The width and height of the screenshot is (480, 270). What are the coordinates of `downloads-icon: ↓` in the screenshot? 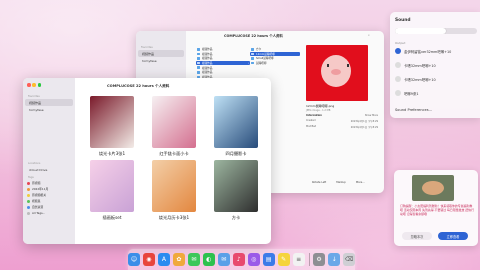 It's located at (334, 259).